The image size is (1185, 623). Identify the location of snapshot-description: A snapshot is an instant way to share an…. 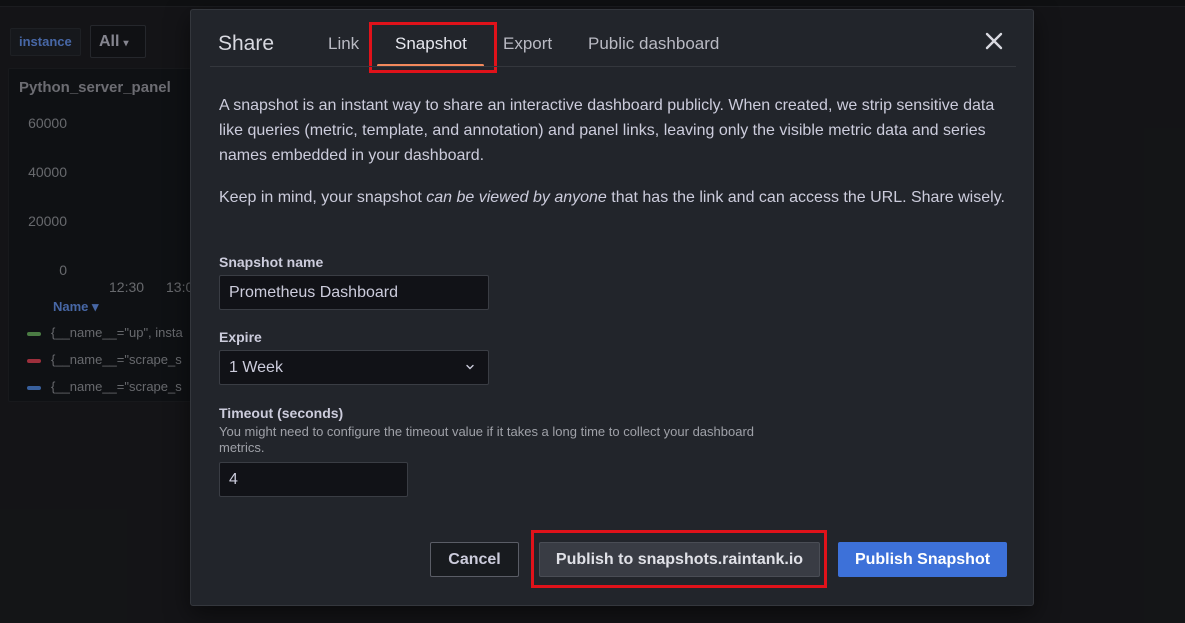
(607, 130).